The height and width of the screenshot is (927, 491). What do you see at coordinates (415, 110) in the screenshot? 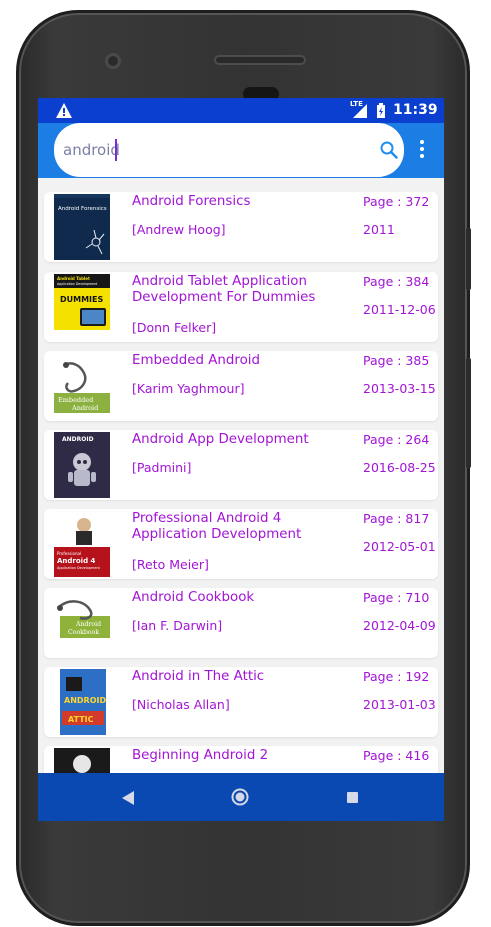
I see `clock: 11:39` at bounding box center [415, 110].